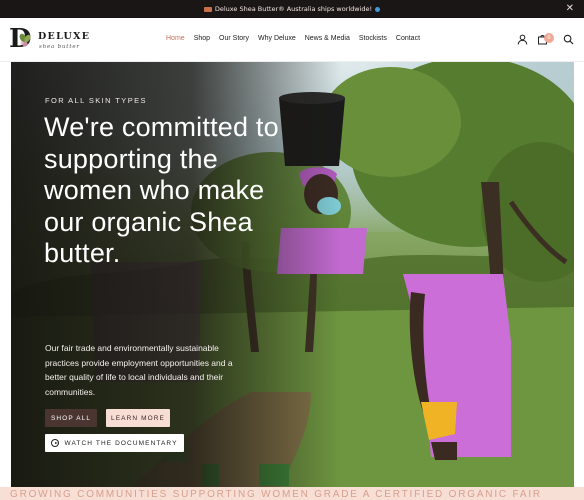 The width and height of the screenshot is (584, 500). Describe the element at coordinates (59, 47) in the screenshot. I see `logo-tagline: shea butter` at that location.